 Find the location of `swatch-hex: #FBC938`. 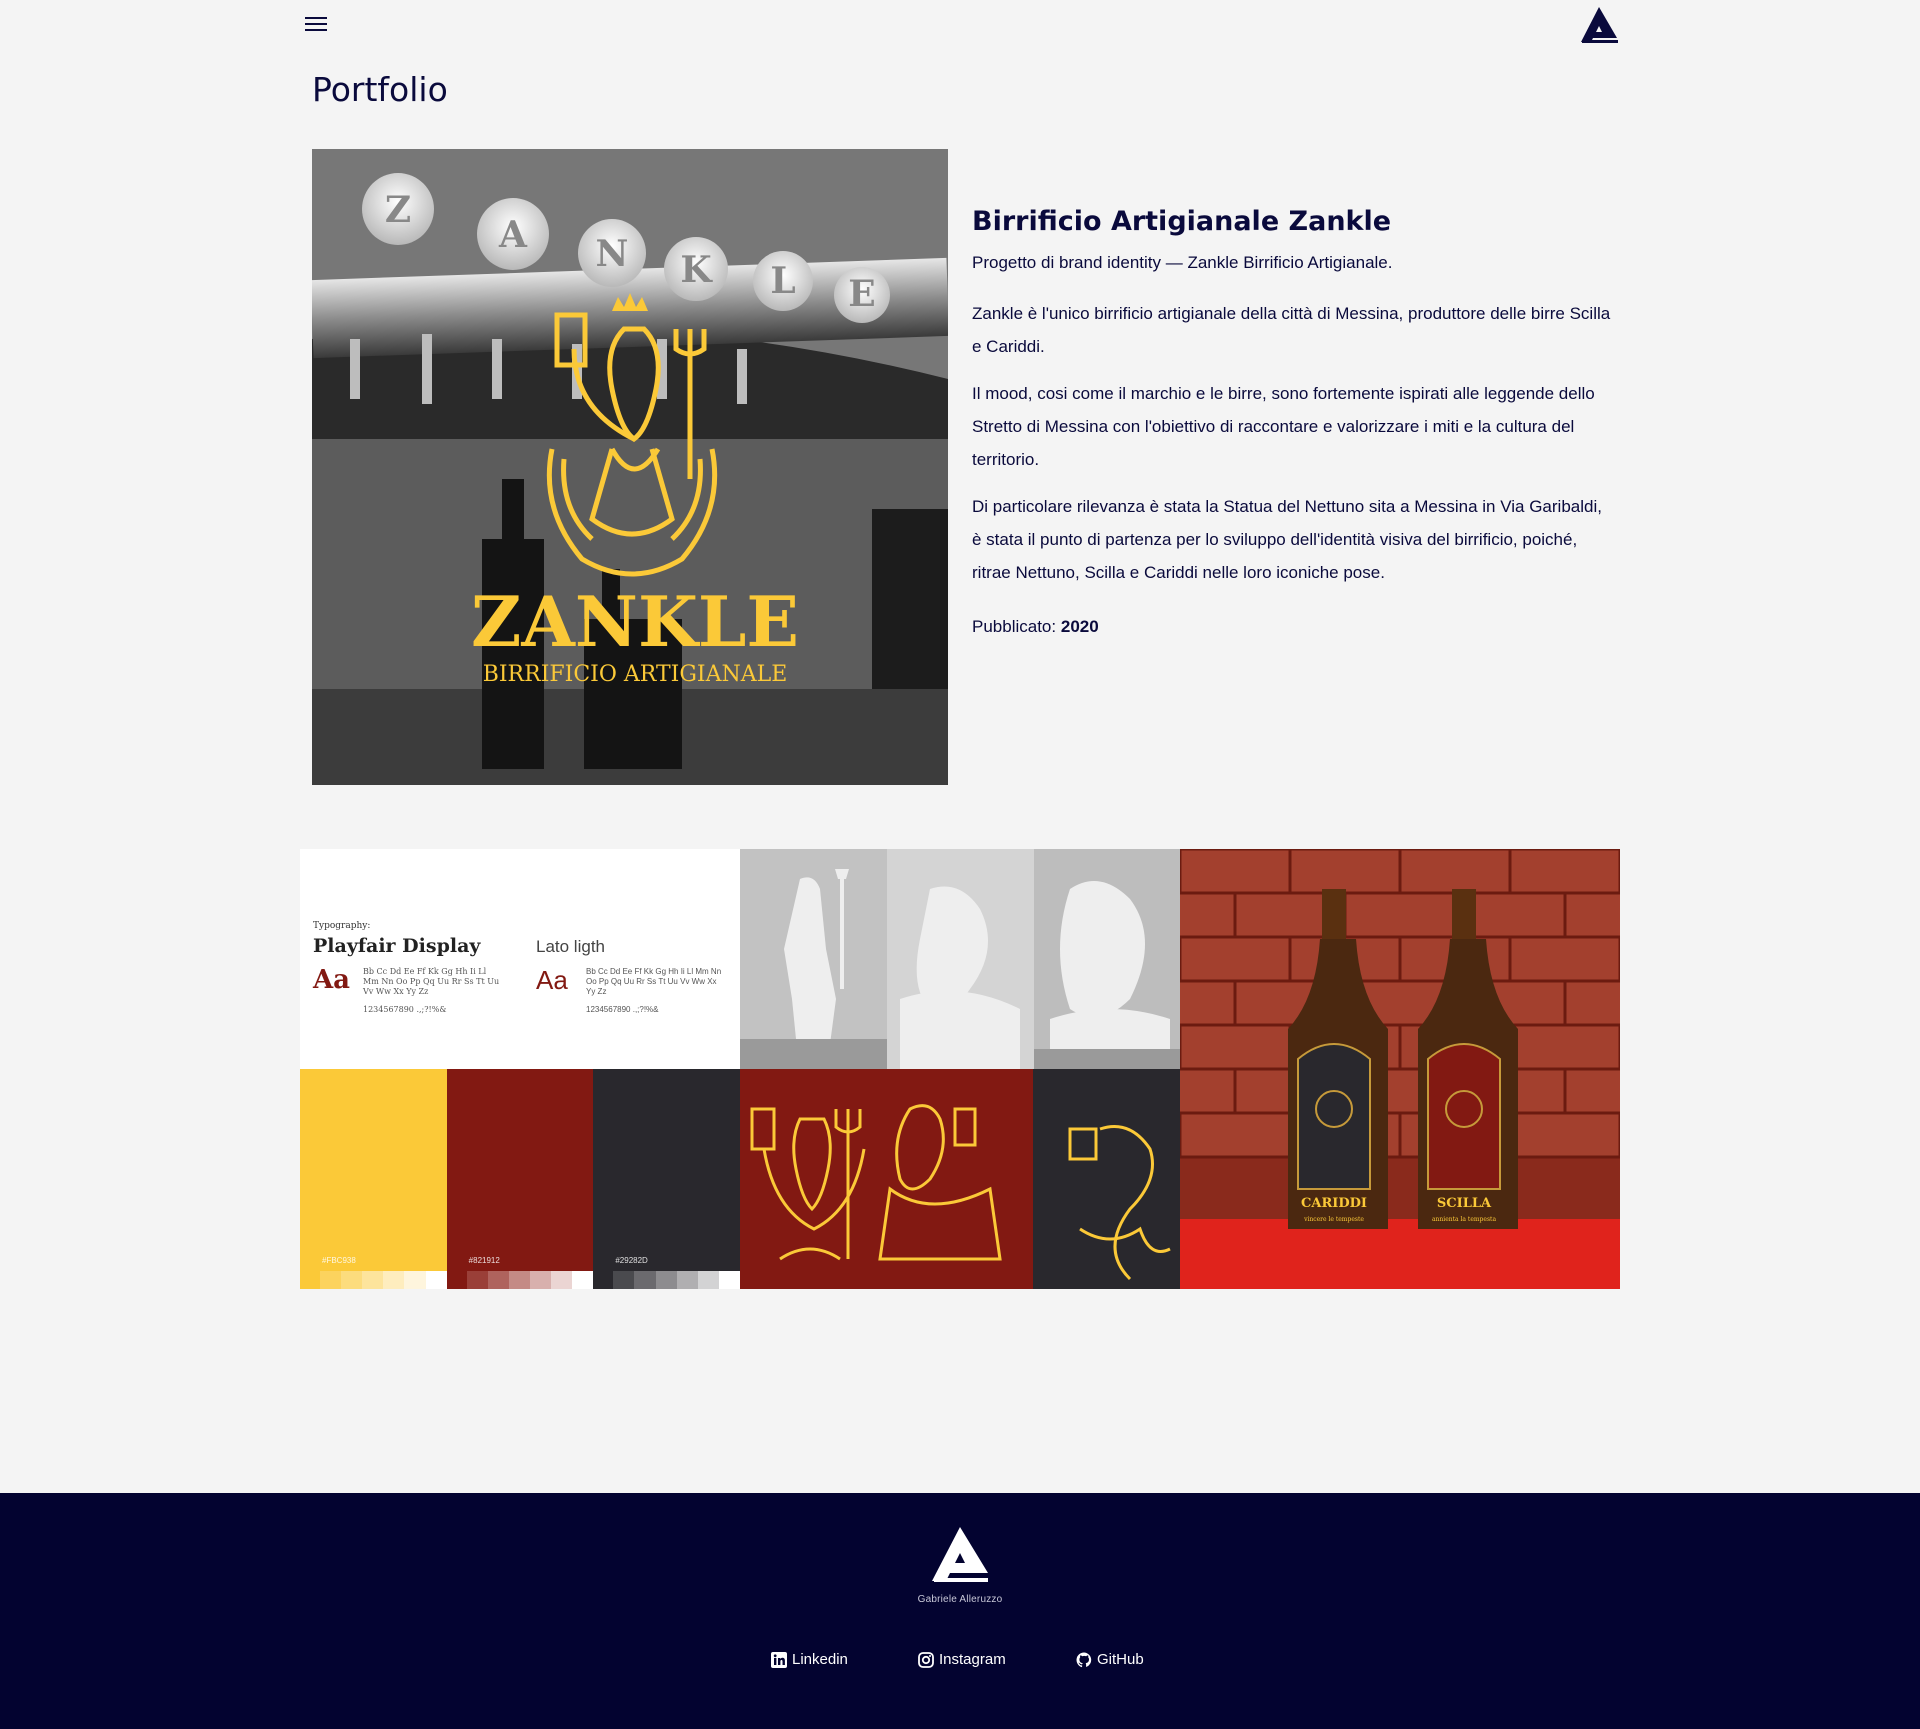

swatch-hex: #FBC938 is located at coordinates (339, 1260).